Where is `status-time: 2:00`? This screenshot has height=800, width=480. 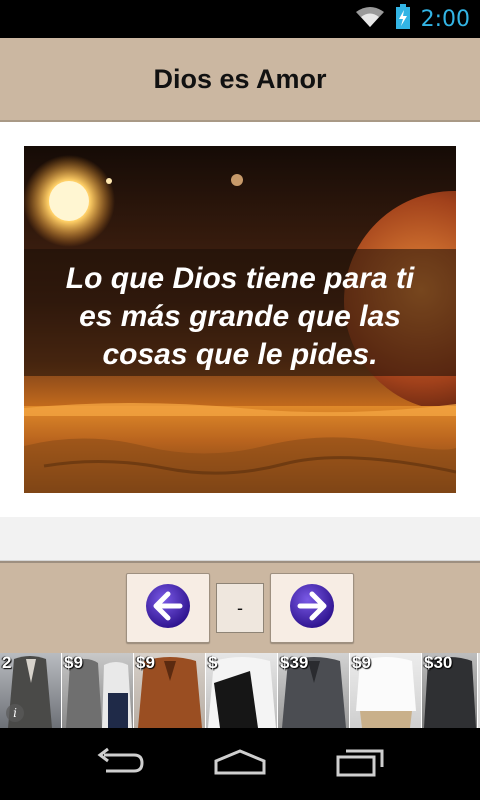 status-time: 2:00 is located at coordinates (445, 19).